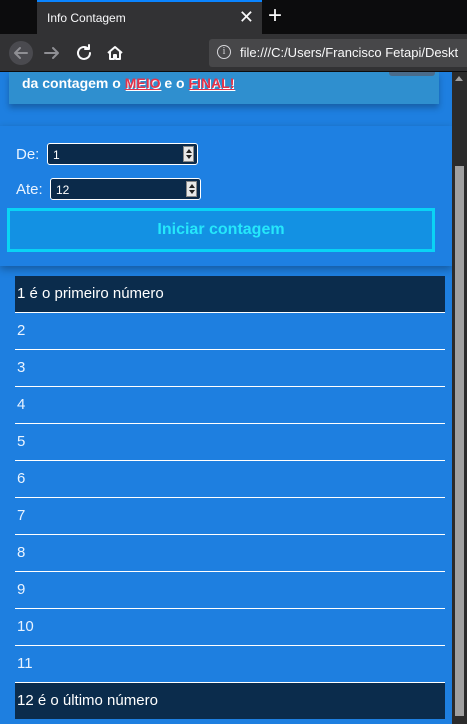  What do you see at coordinates (28, 154) in the screenshot?
I see `from-label: De:` at bounding box center [28, 154].